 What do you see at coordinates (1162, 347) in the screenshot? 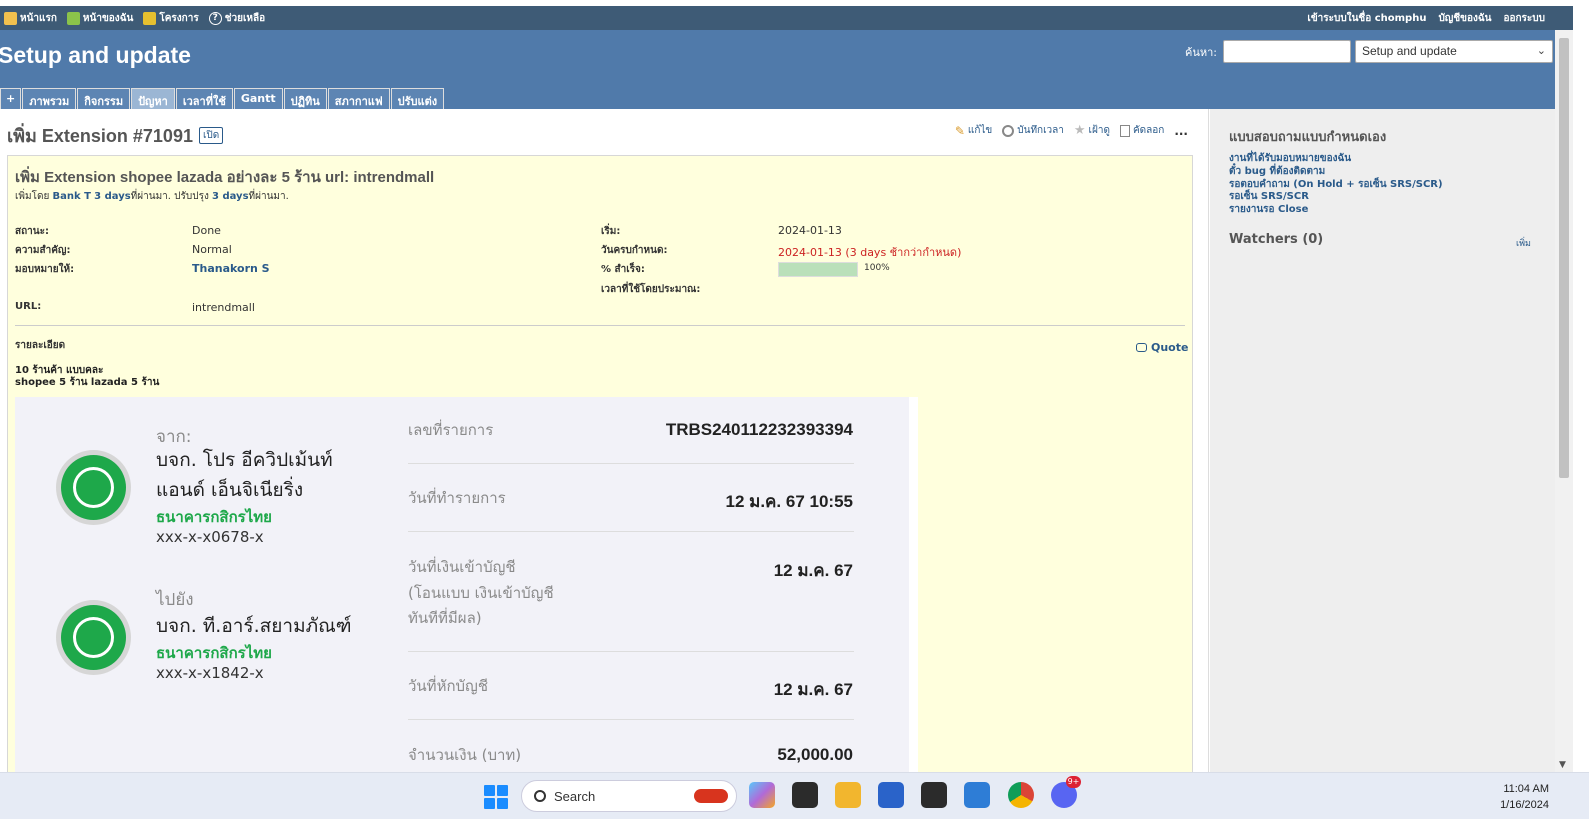
I see `quote-button: Quote` at bounding box center [1162, 347].